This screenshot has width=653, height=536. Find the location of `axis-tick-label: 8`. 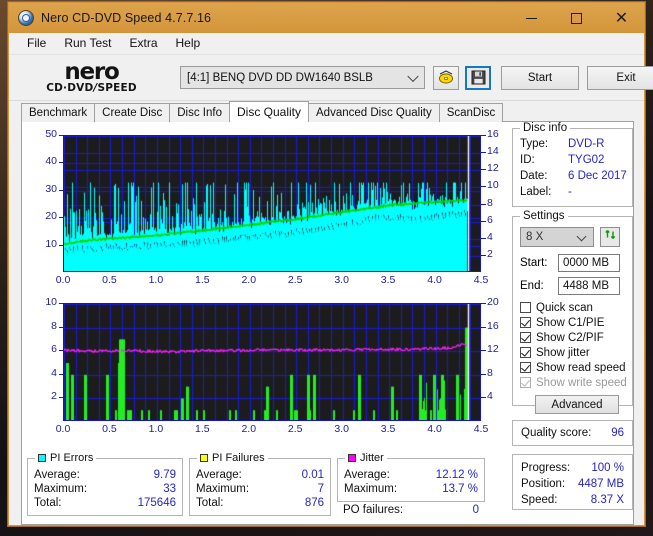

axis-tick-label: 8 is located at coordinates (490, 372).